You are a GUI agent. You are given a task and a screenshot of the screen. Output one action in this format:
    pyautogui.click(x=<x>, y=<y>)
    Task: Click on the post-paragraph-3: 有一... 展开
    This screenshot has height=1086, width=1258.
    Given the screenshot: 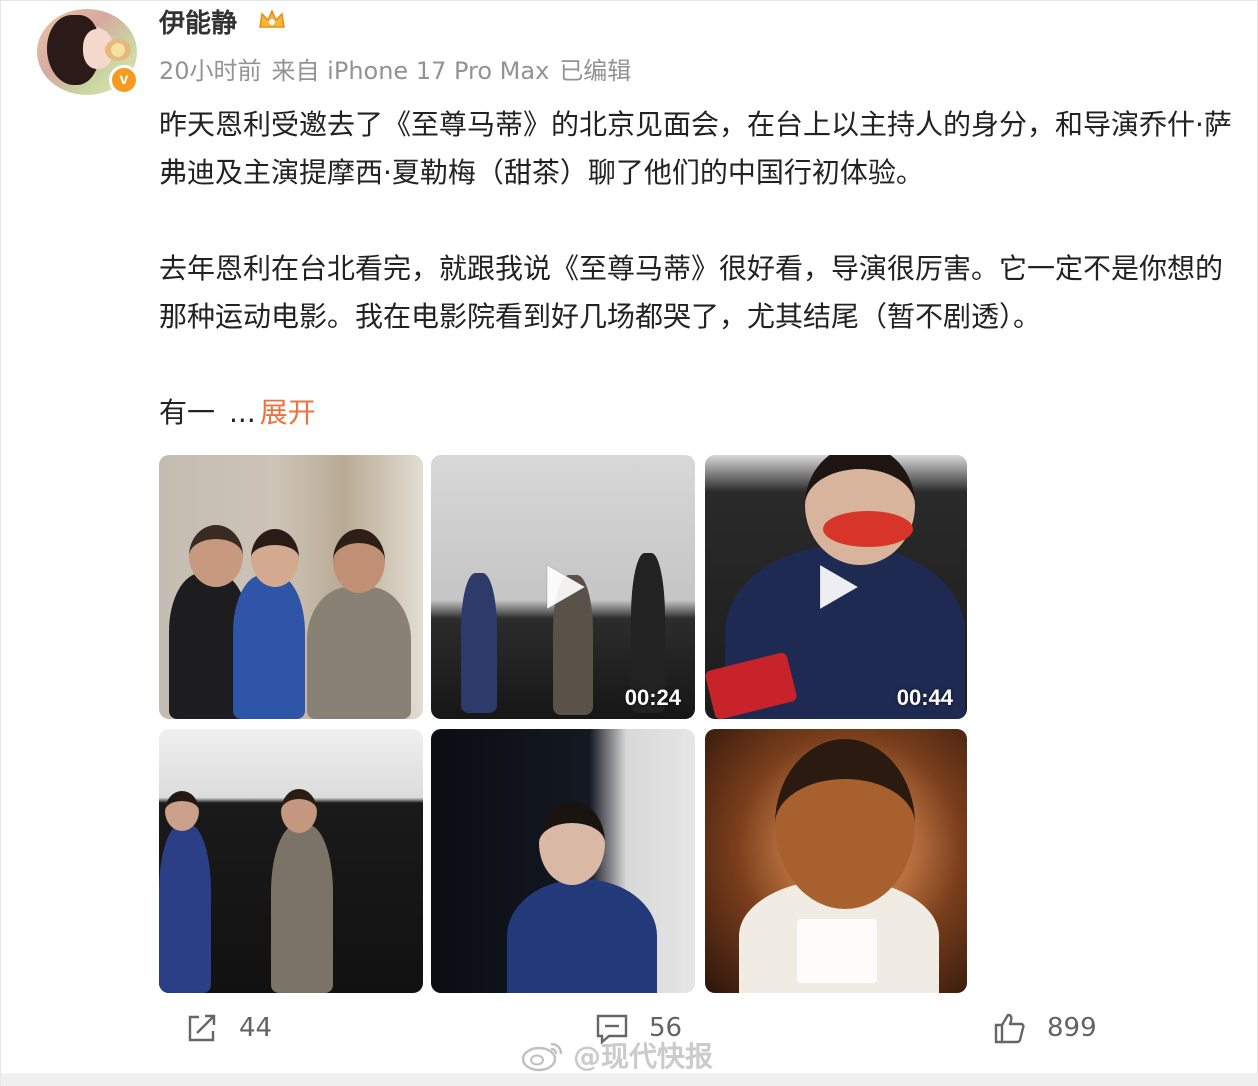 What is the action you would take?
    pyautogui.click(x=701, y=413)
    